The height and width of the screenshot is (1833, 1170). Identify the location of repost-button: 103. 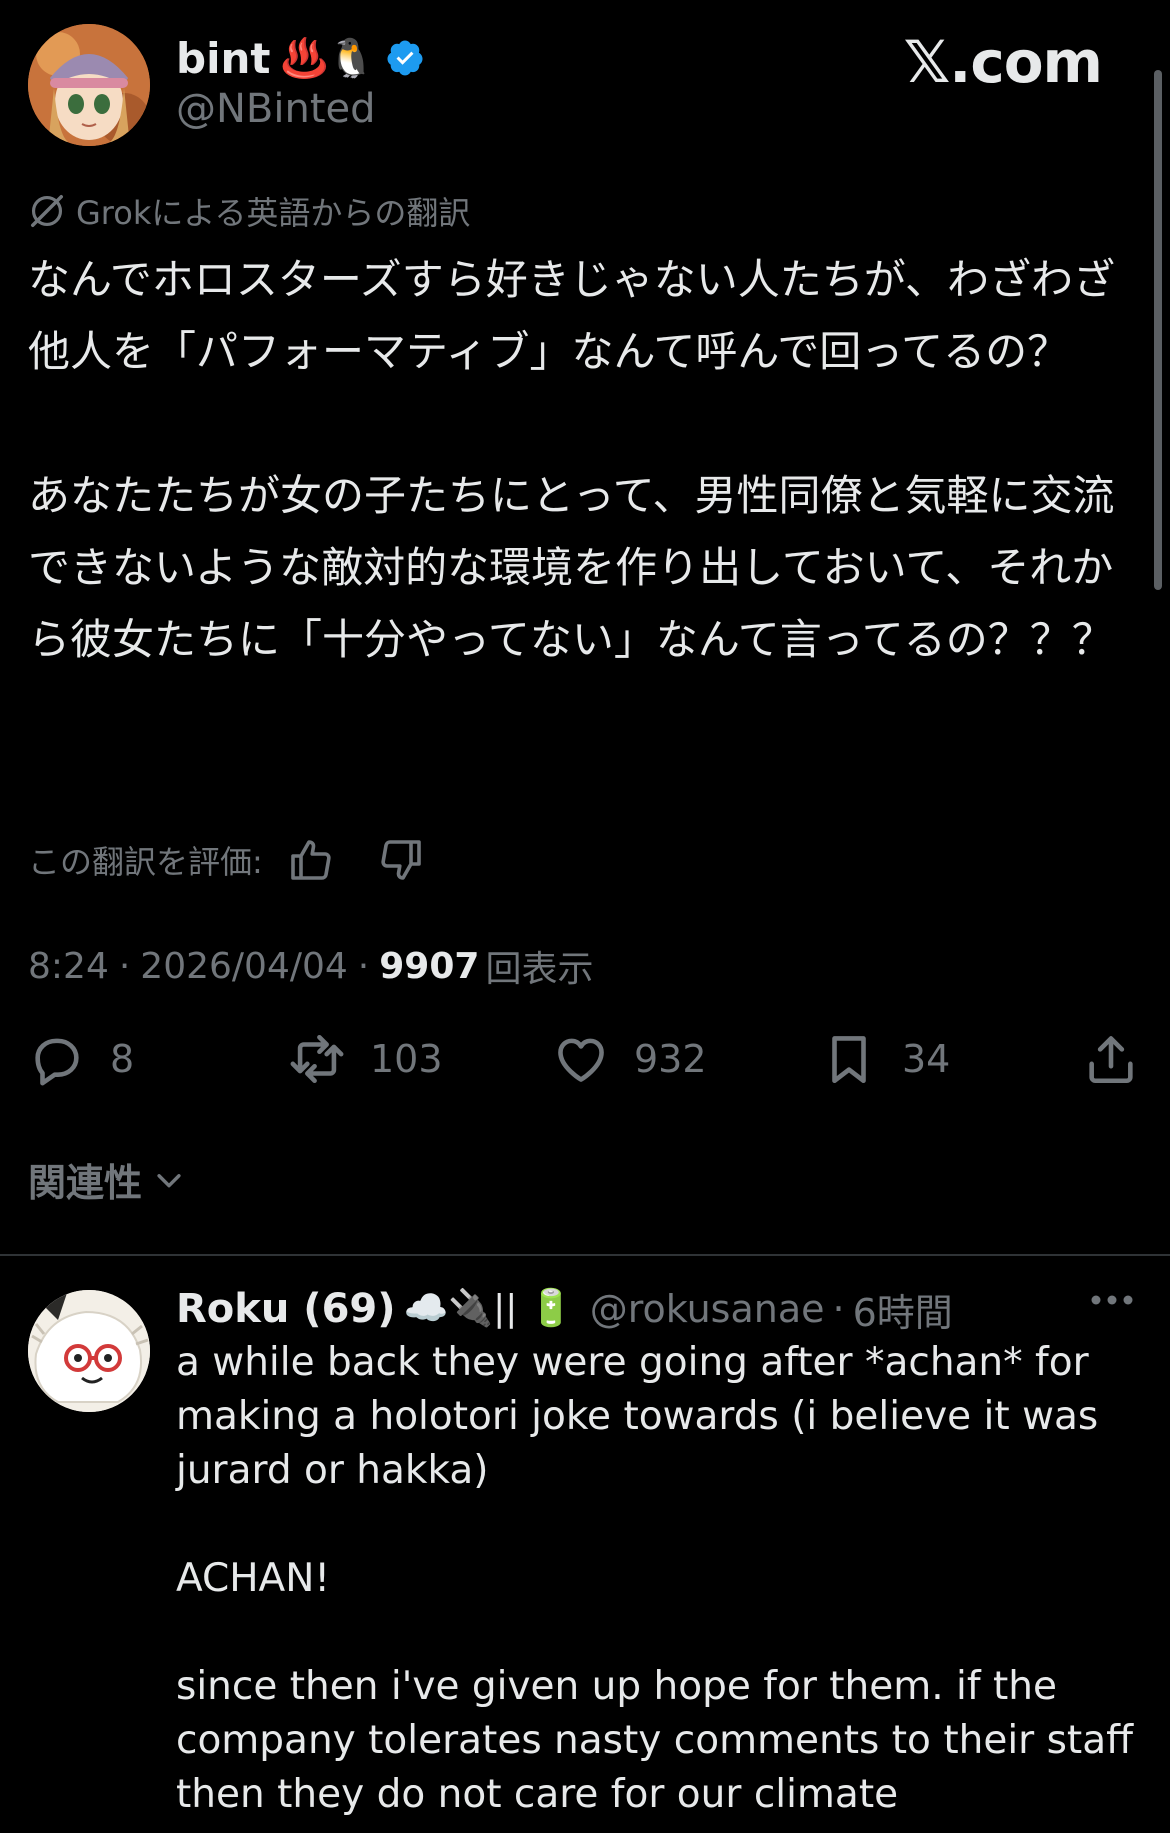
(365, 1059).